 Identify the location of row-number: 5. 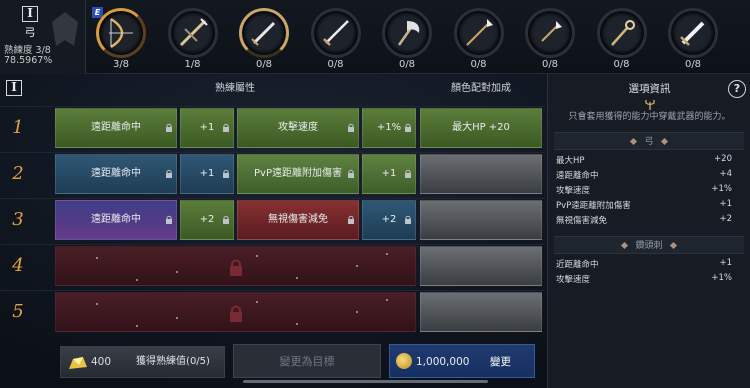
(18, 311).